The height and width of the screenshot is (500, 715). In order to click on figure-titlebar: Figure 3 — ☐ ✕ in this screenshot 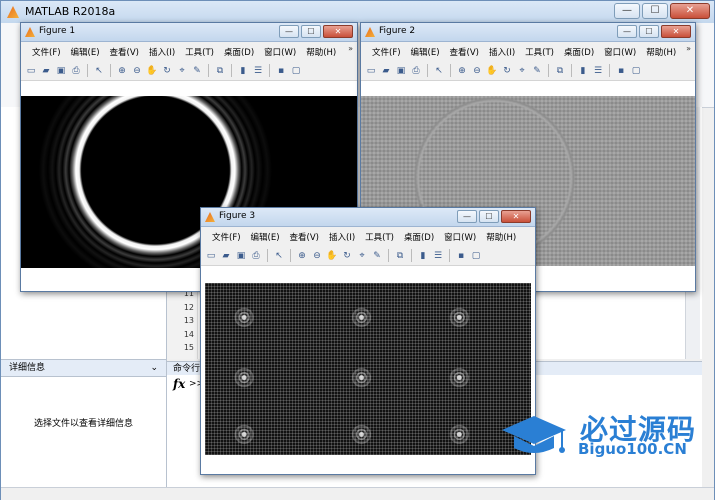, I will do `click(368, 217)`.